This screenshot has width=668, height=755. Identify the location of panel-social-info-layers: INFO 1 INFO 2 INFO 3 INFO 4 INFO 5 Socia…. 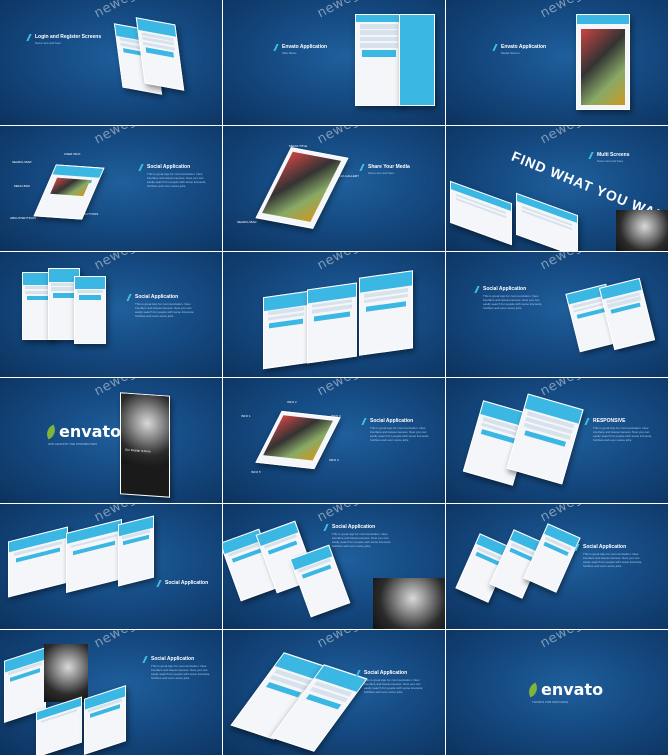
(334, 440).